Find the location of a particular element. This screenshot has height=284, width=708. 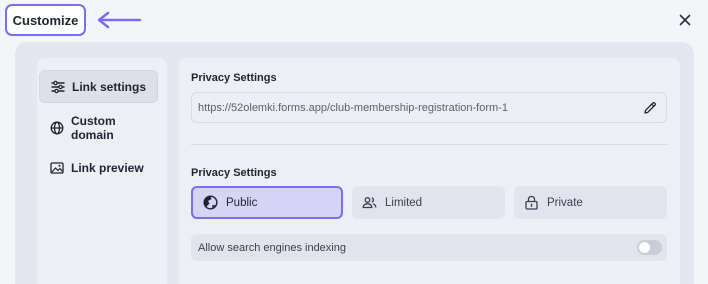

sidebar-item-label: Link preview is located at coordinates (107, 167).